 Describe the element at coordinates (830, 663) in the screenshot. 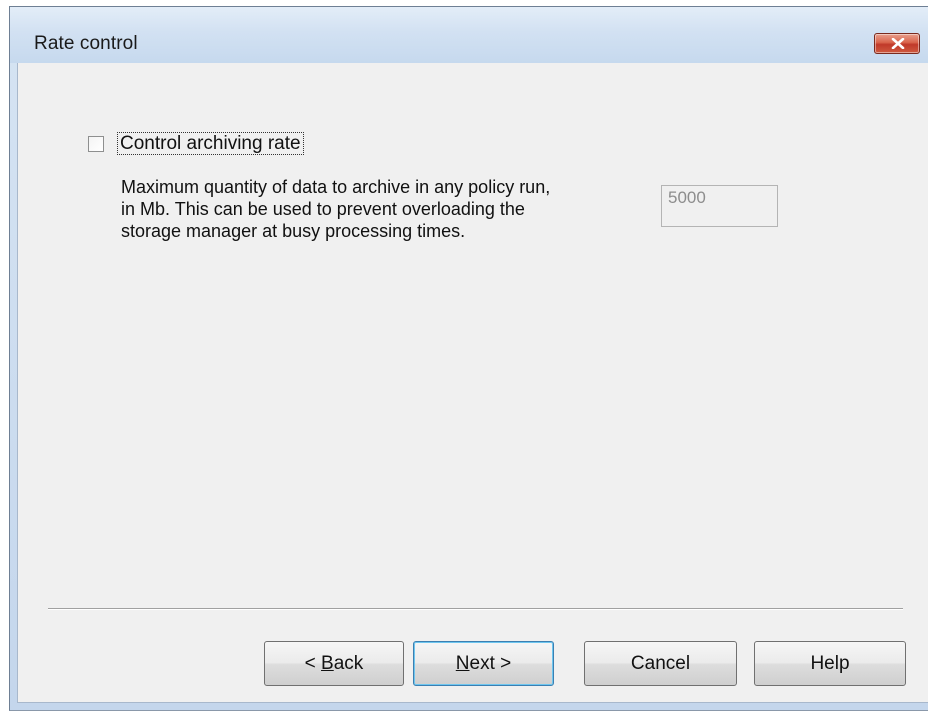

I see `help-button: Help` at that location.